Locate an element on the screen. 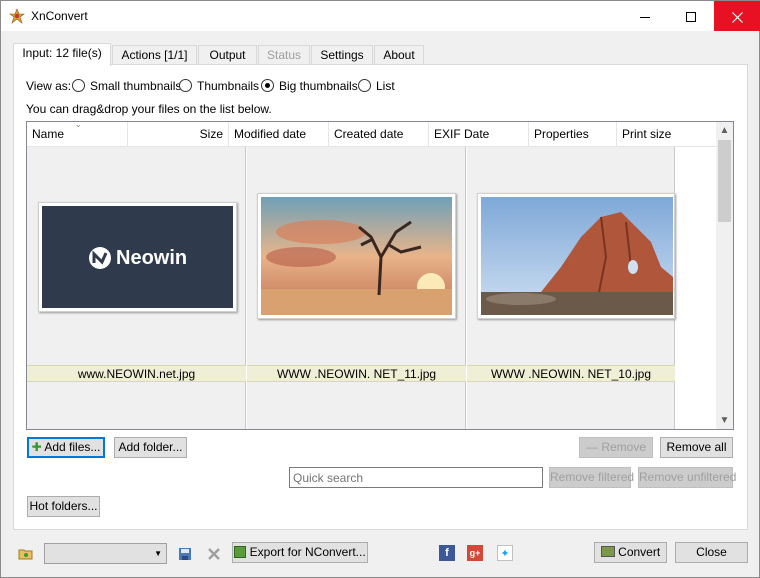 This screenshot has width=760, height=578. column-header-created-date: Created date is located at coordinates (379, 134).